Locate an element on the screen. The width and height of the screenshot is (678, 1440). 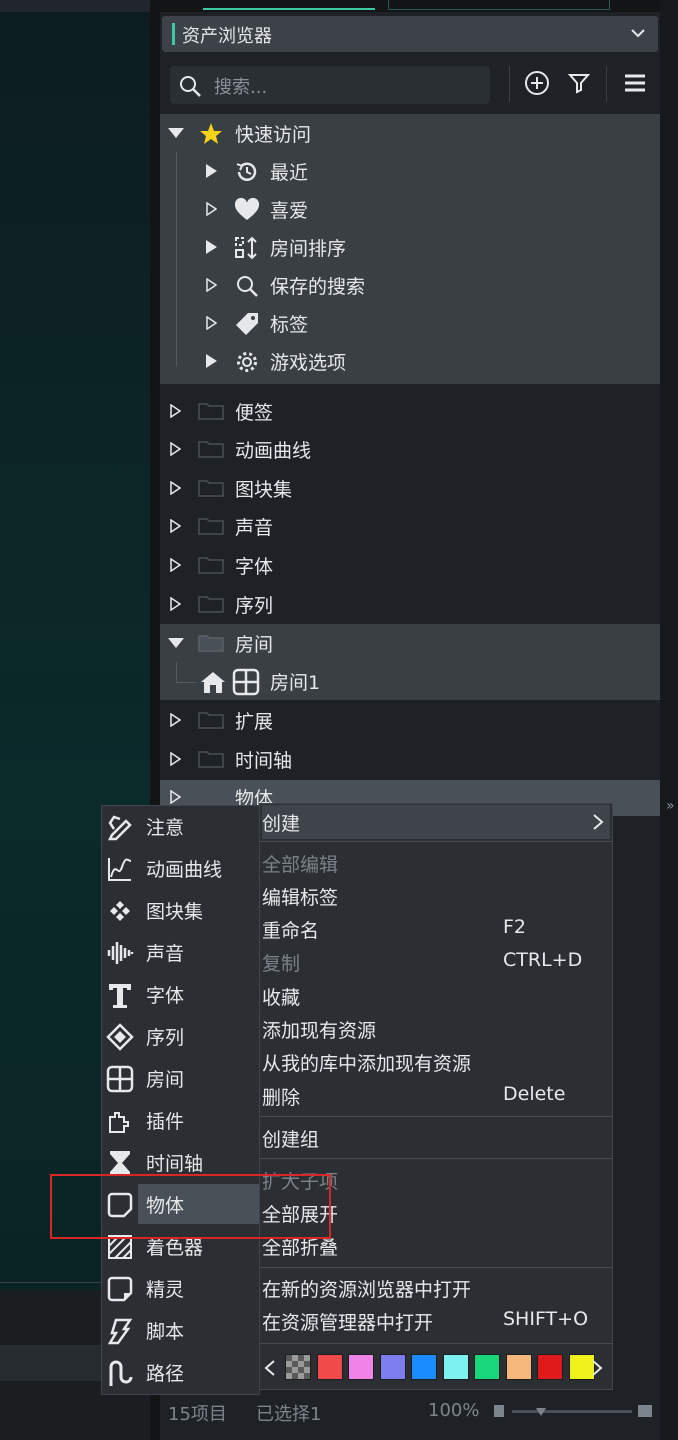
quick-access-item-saved-searches: 保存的搜索 is located at coordinates (410, 285).